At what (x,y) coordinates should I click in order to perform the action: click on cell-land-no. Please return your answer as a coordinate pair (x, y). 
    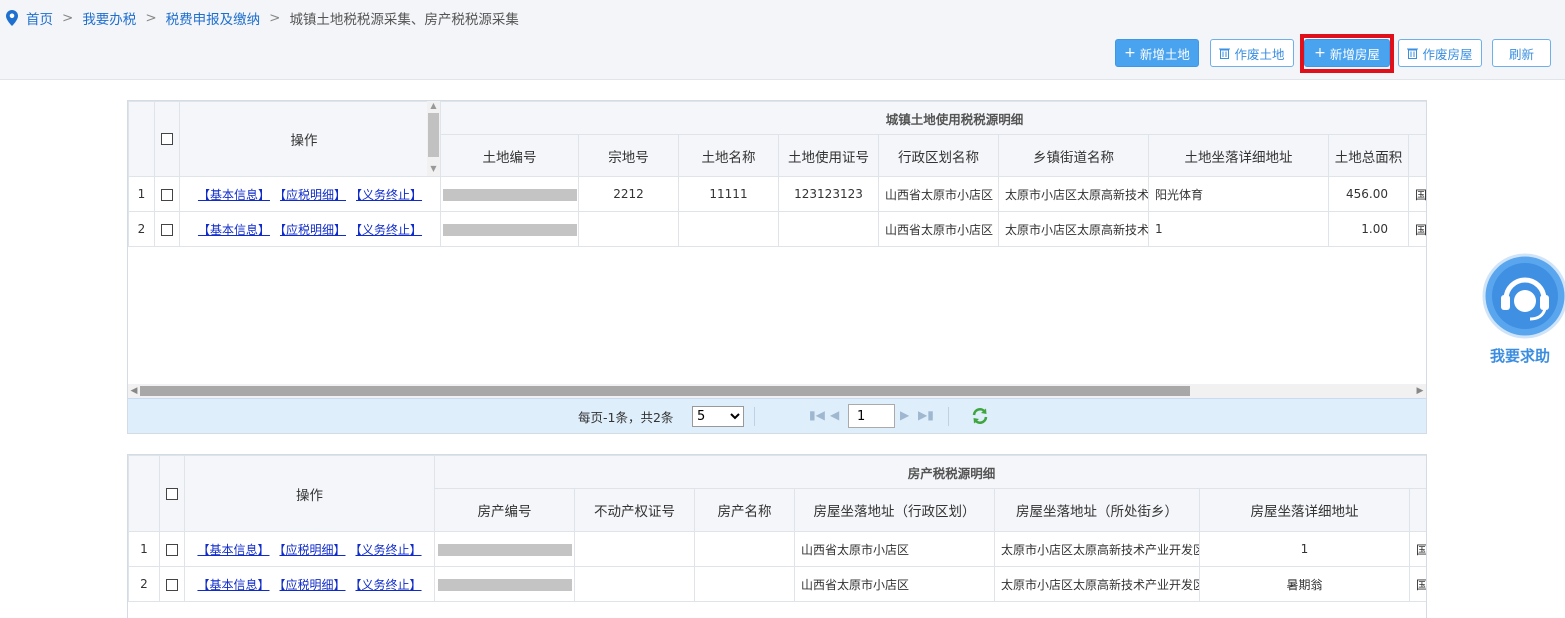
    Looking at the image, I should click on (509, 229).